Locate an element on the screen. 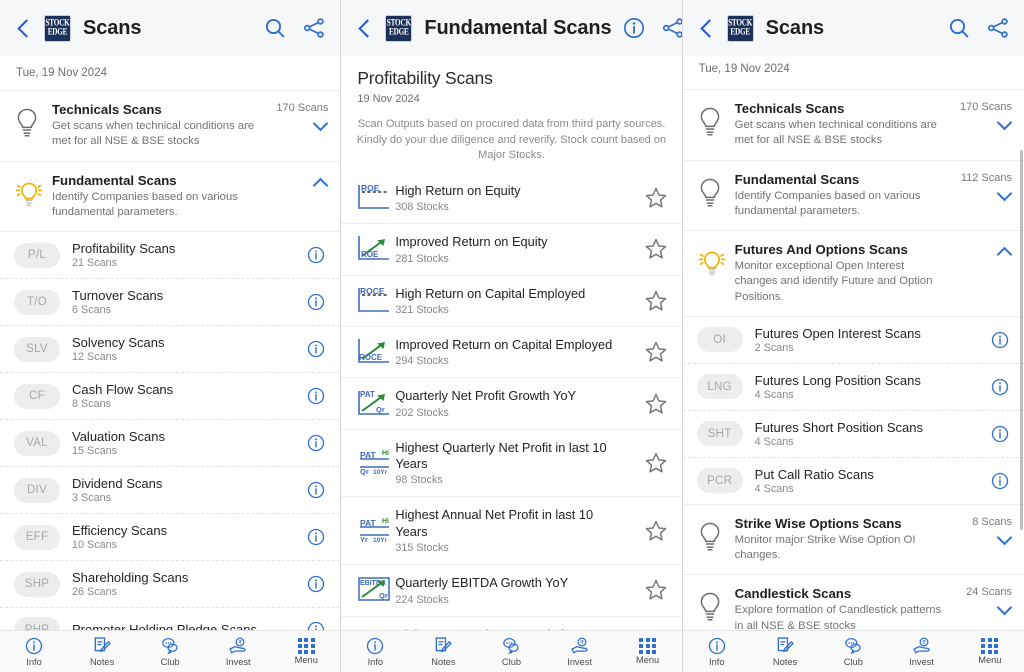 The image size is (1024, 672). scan-item-row: ROE Improved Return on Equity 281 Stocks is located at coordinates (511, 250).